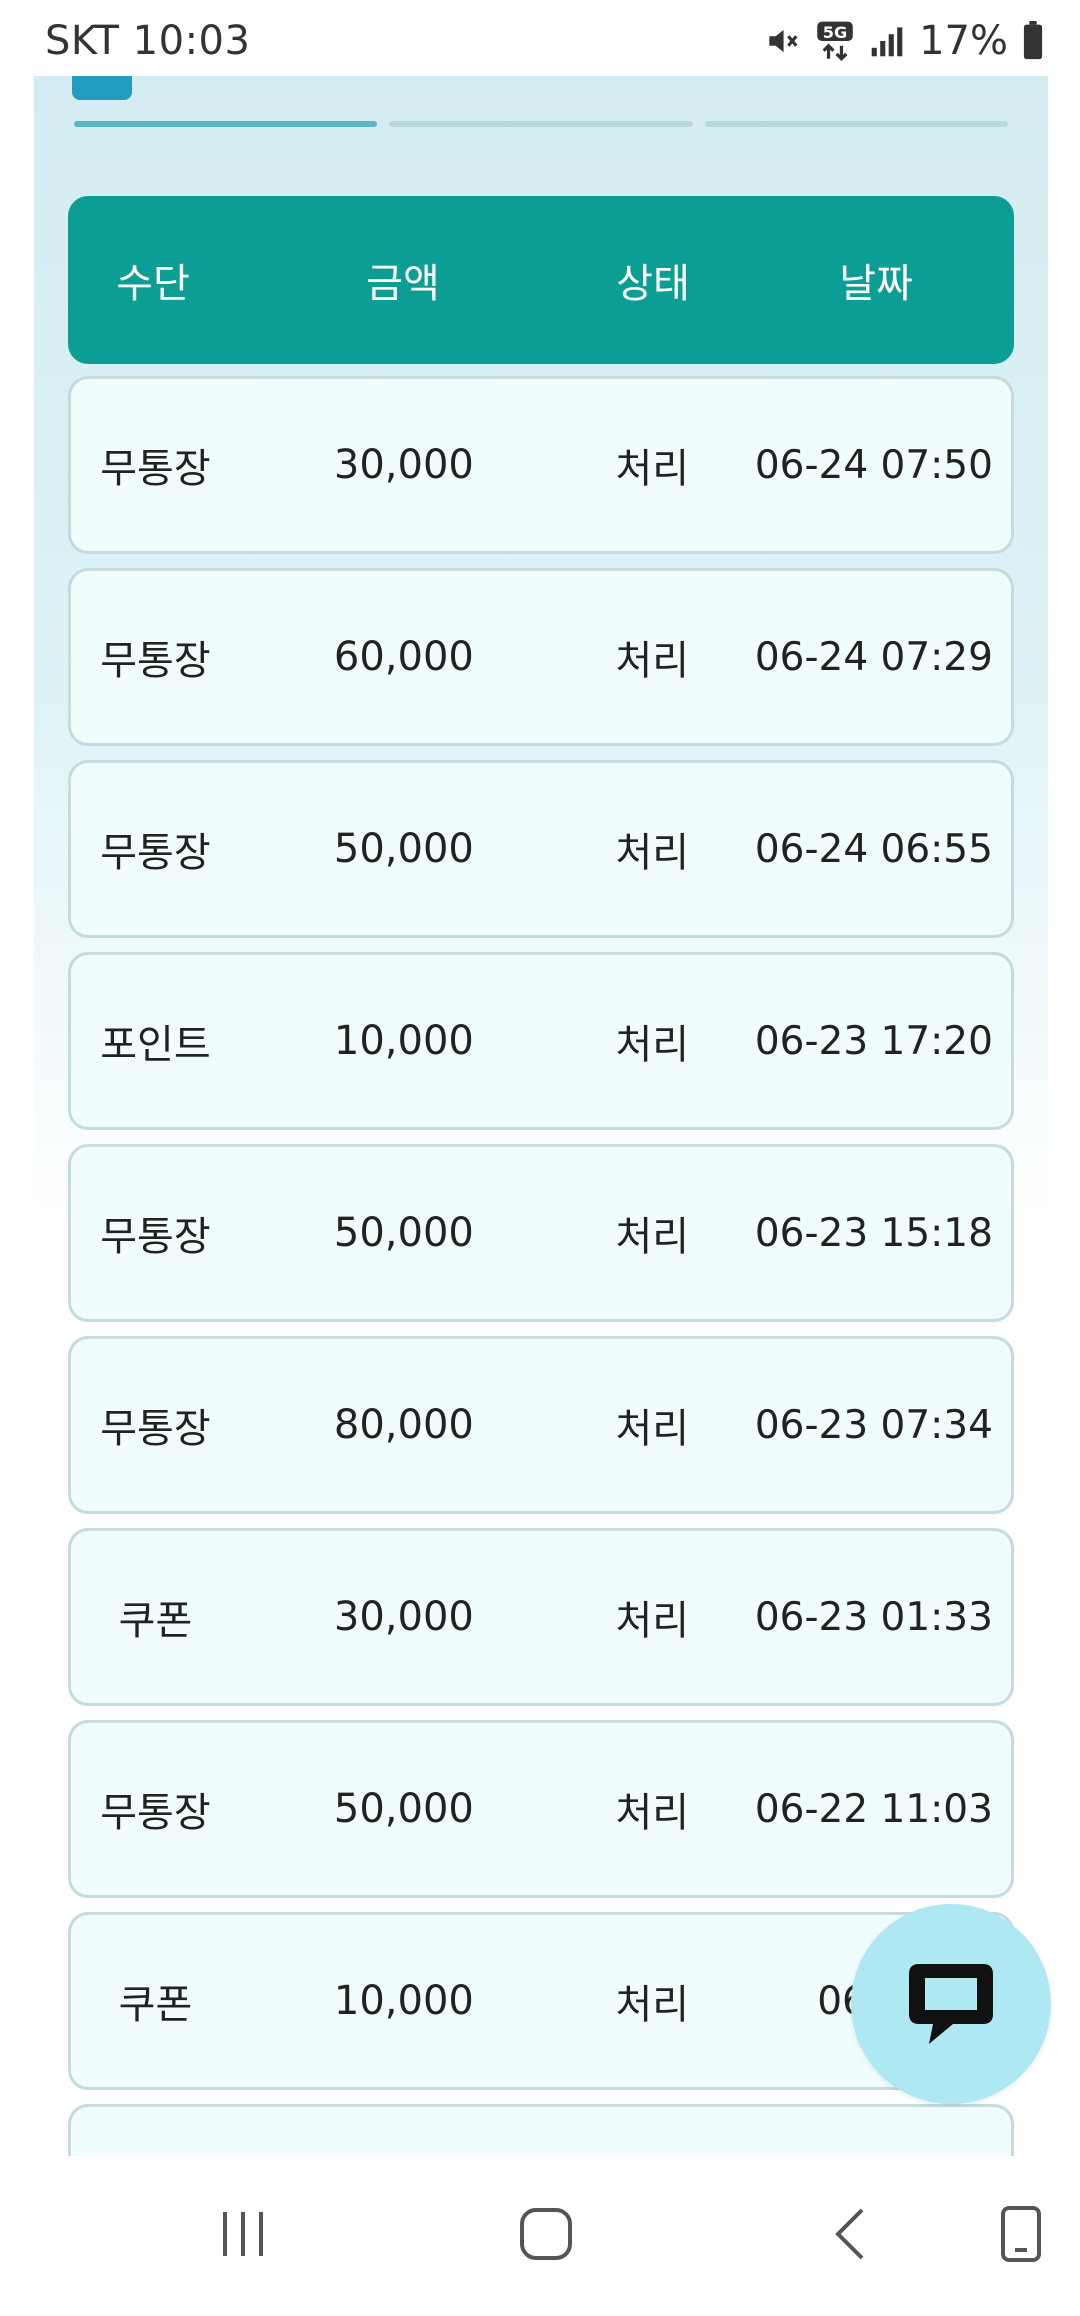 The height and width of the screenshot is (2316, 1080). I want to click on home-icon, so click(546, 2236).